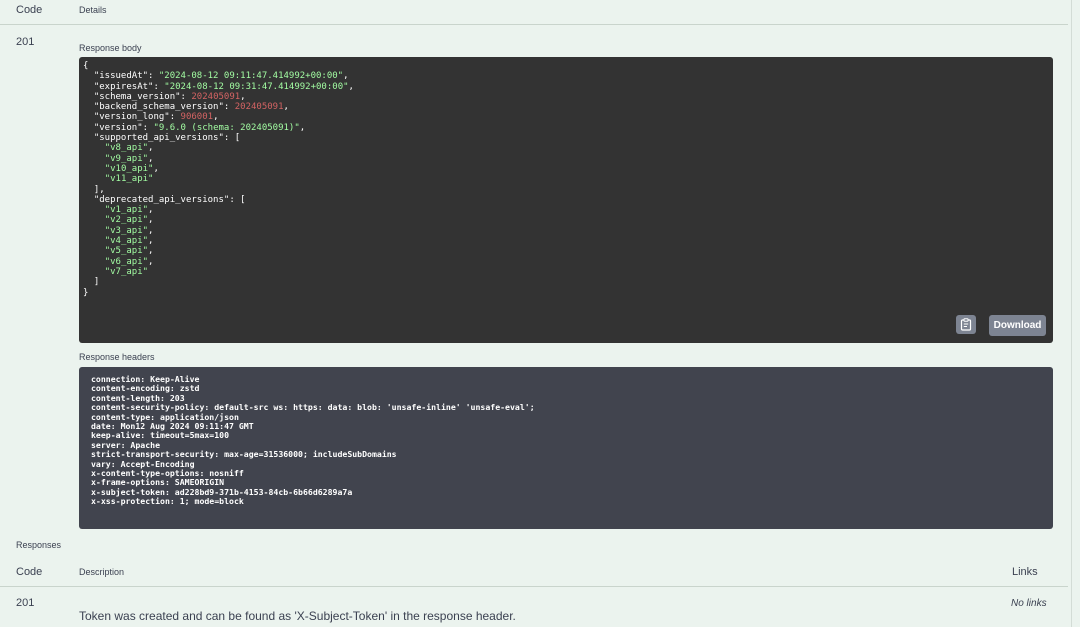 This screenshot has width=1080, height=627. I want to click on responses-header-code: Code, so click(29, 572).